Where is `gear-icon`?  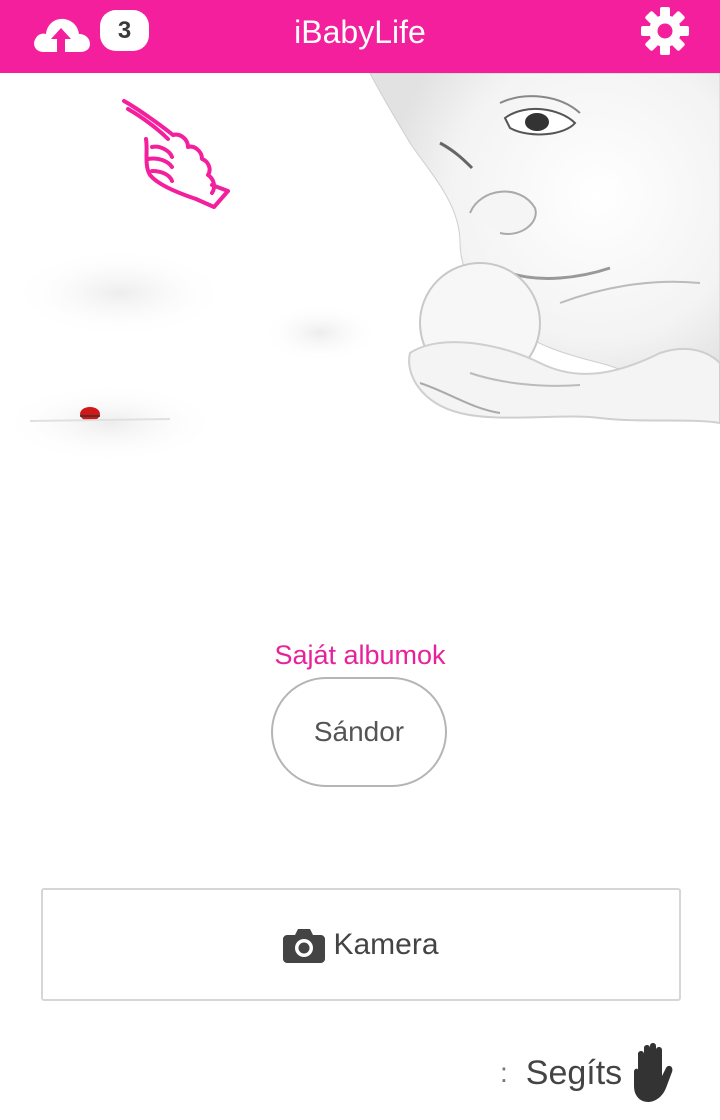
gear-icon is located at coordinates (665, 31).